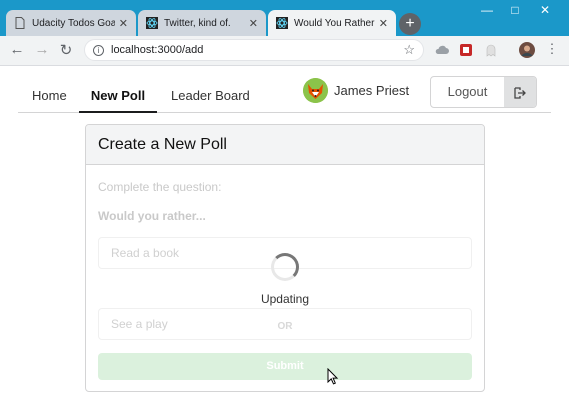 Image resolution: width=569 pixels, height=417 pixels. What do you see at coordinates (98, 50) in the screenshot?
I see `info-icon: i` at bounding box center [98, 50].